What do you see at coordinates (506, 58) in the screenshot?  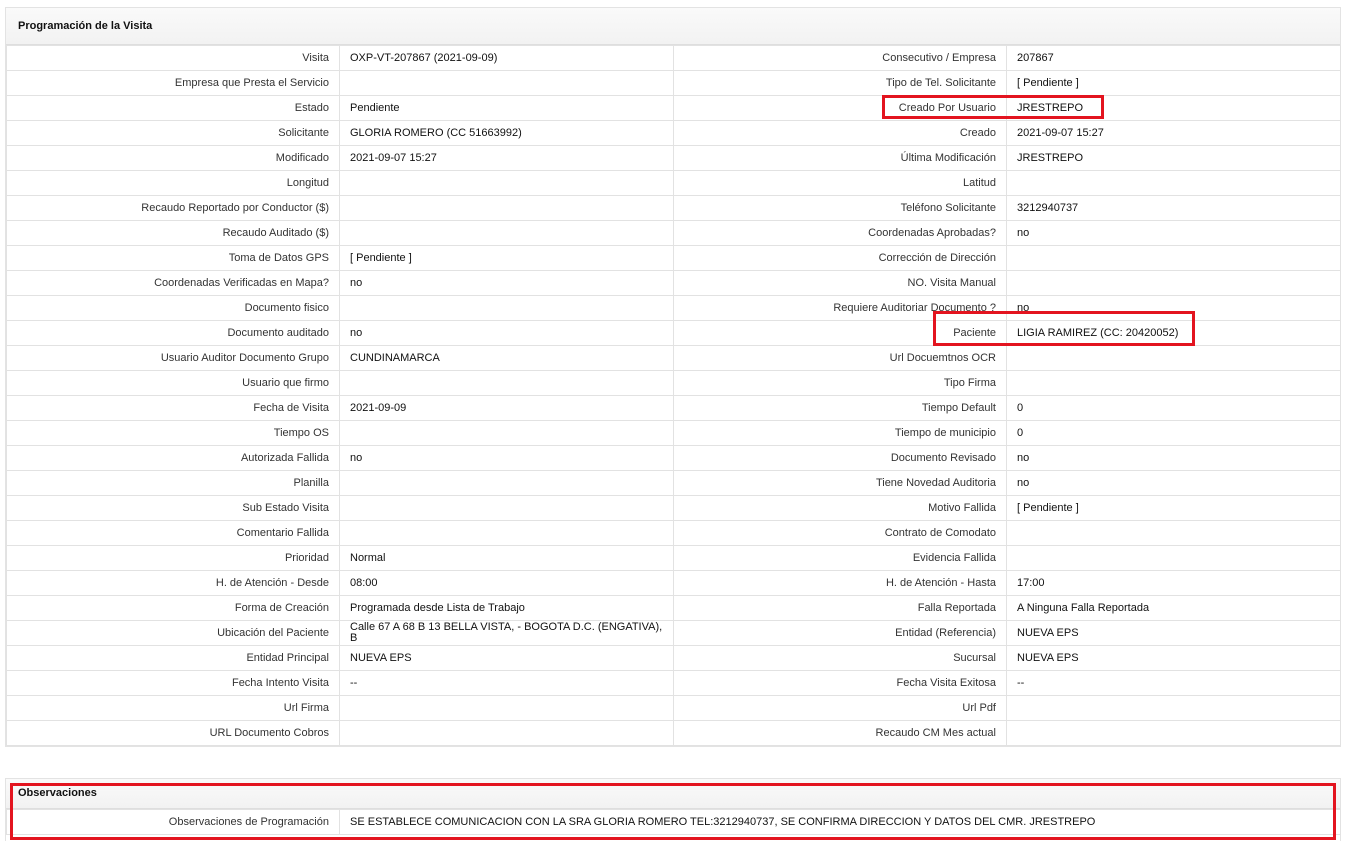 I see `field-value: OXP-VT-207867 (2021-09-09)` at bounding box center [506, 58].